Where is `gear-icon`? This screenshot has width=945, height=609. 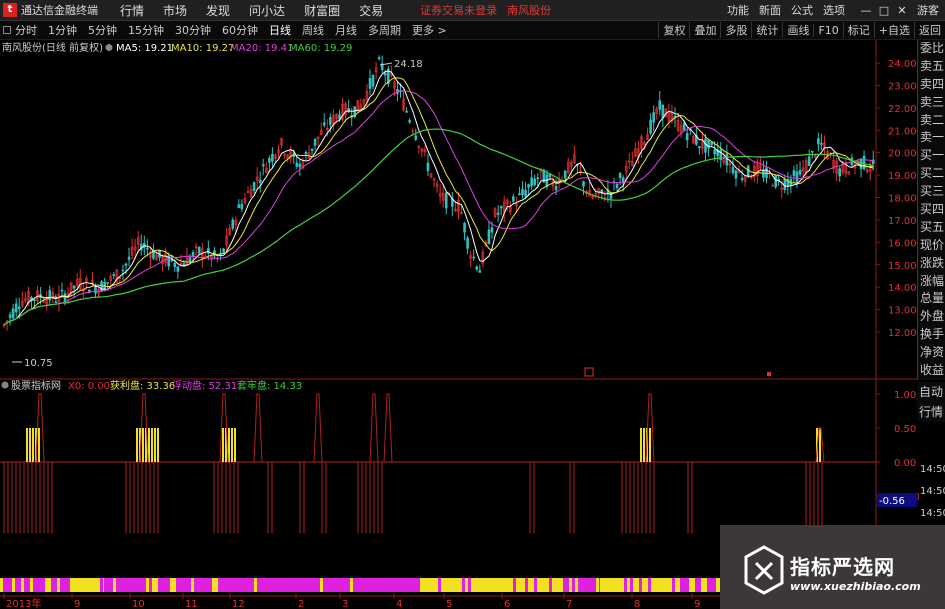
gear-icon is located at coordinates (109, 47).